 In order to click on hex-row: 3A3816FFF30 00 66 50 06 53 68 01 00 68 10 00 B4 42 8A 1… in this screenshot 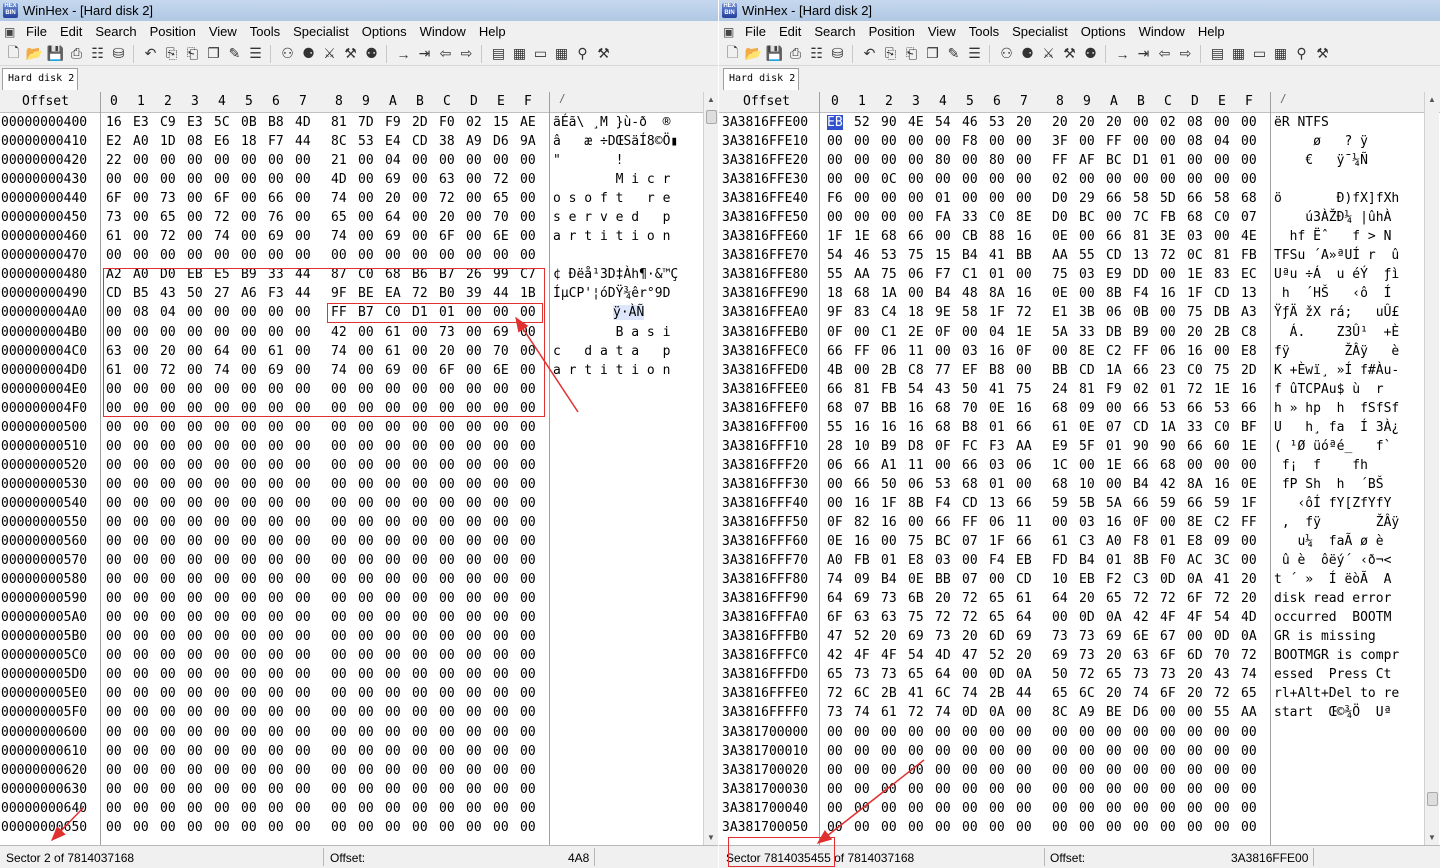, I will do `click(1079, 484)`.